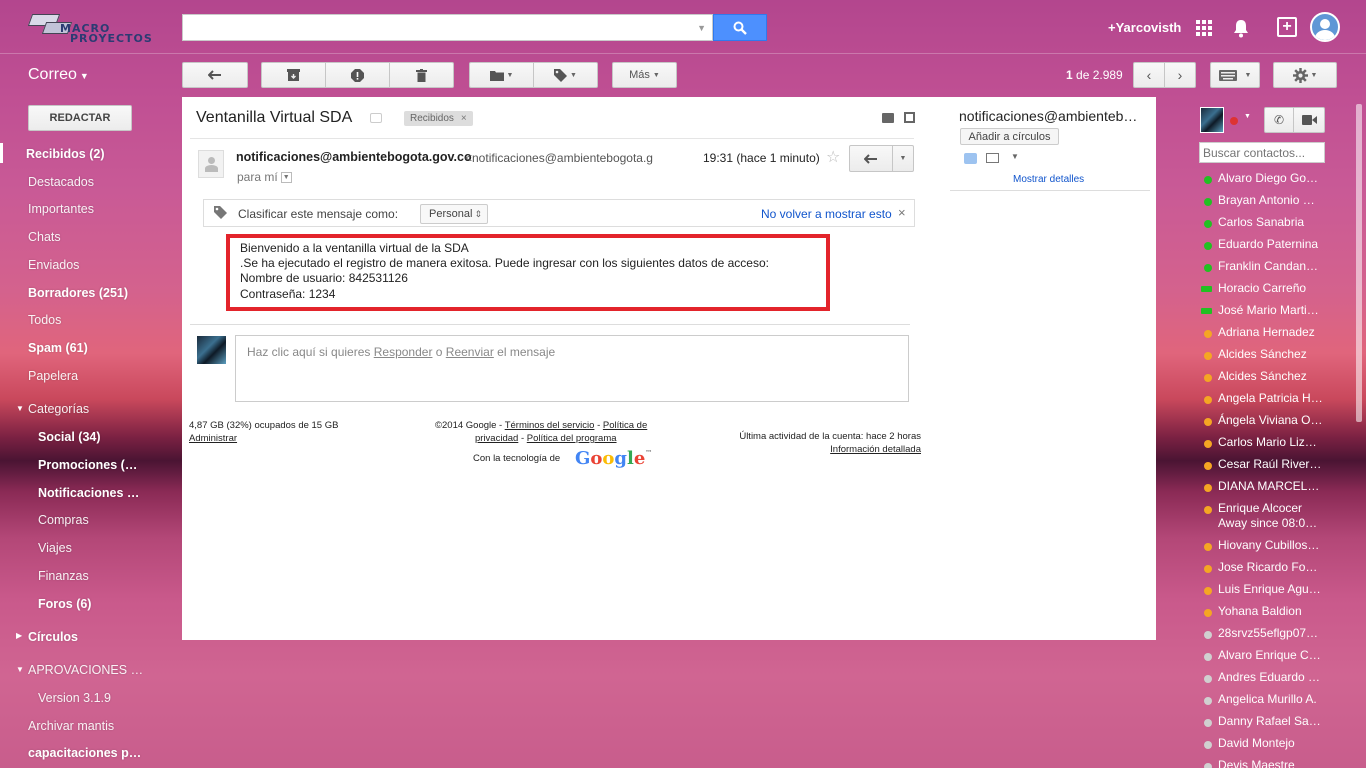 This screenshot has height=768, width=1366. What do you see at coordinates (19, 635) in the screenshot?
I see `expand-right-icon: ▶` at bounding box center [19, 635].